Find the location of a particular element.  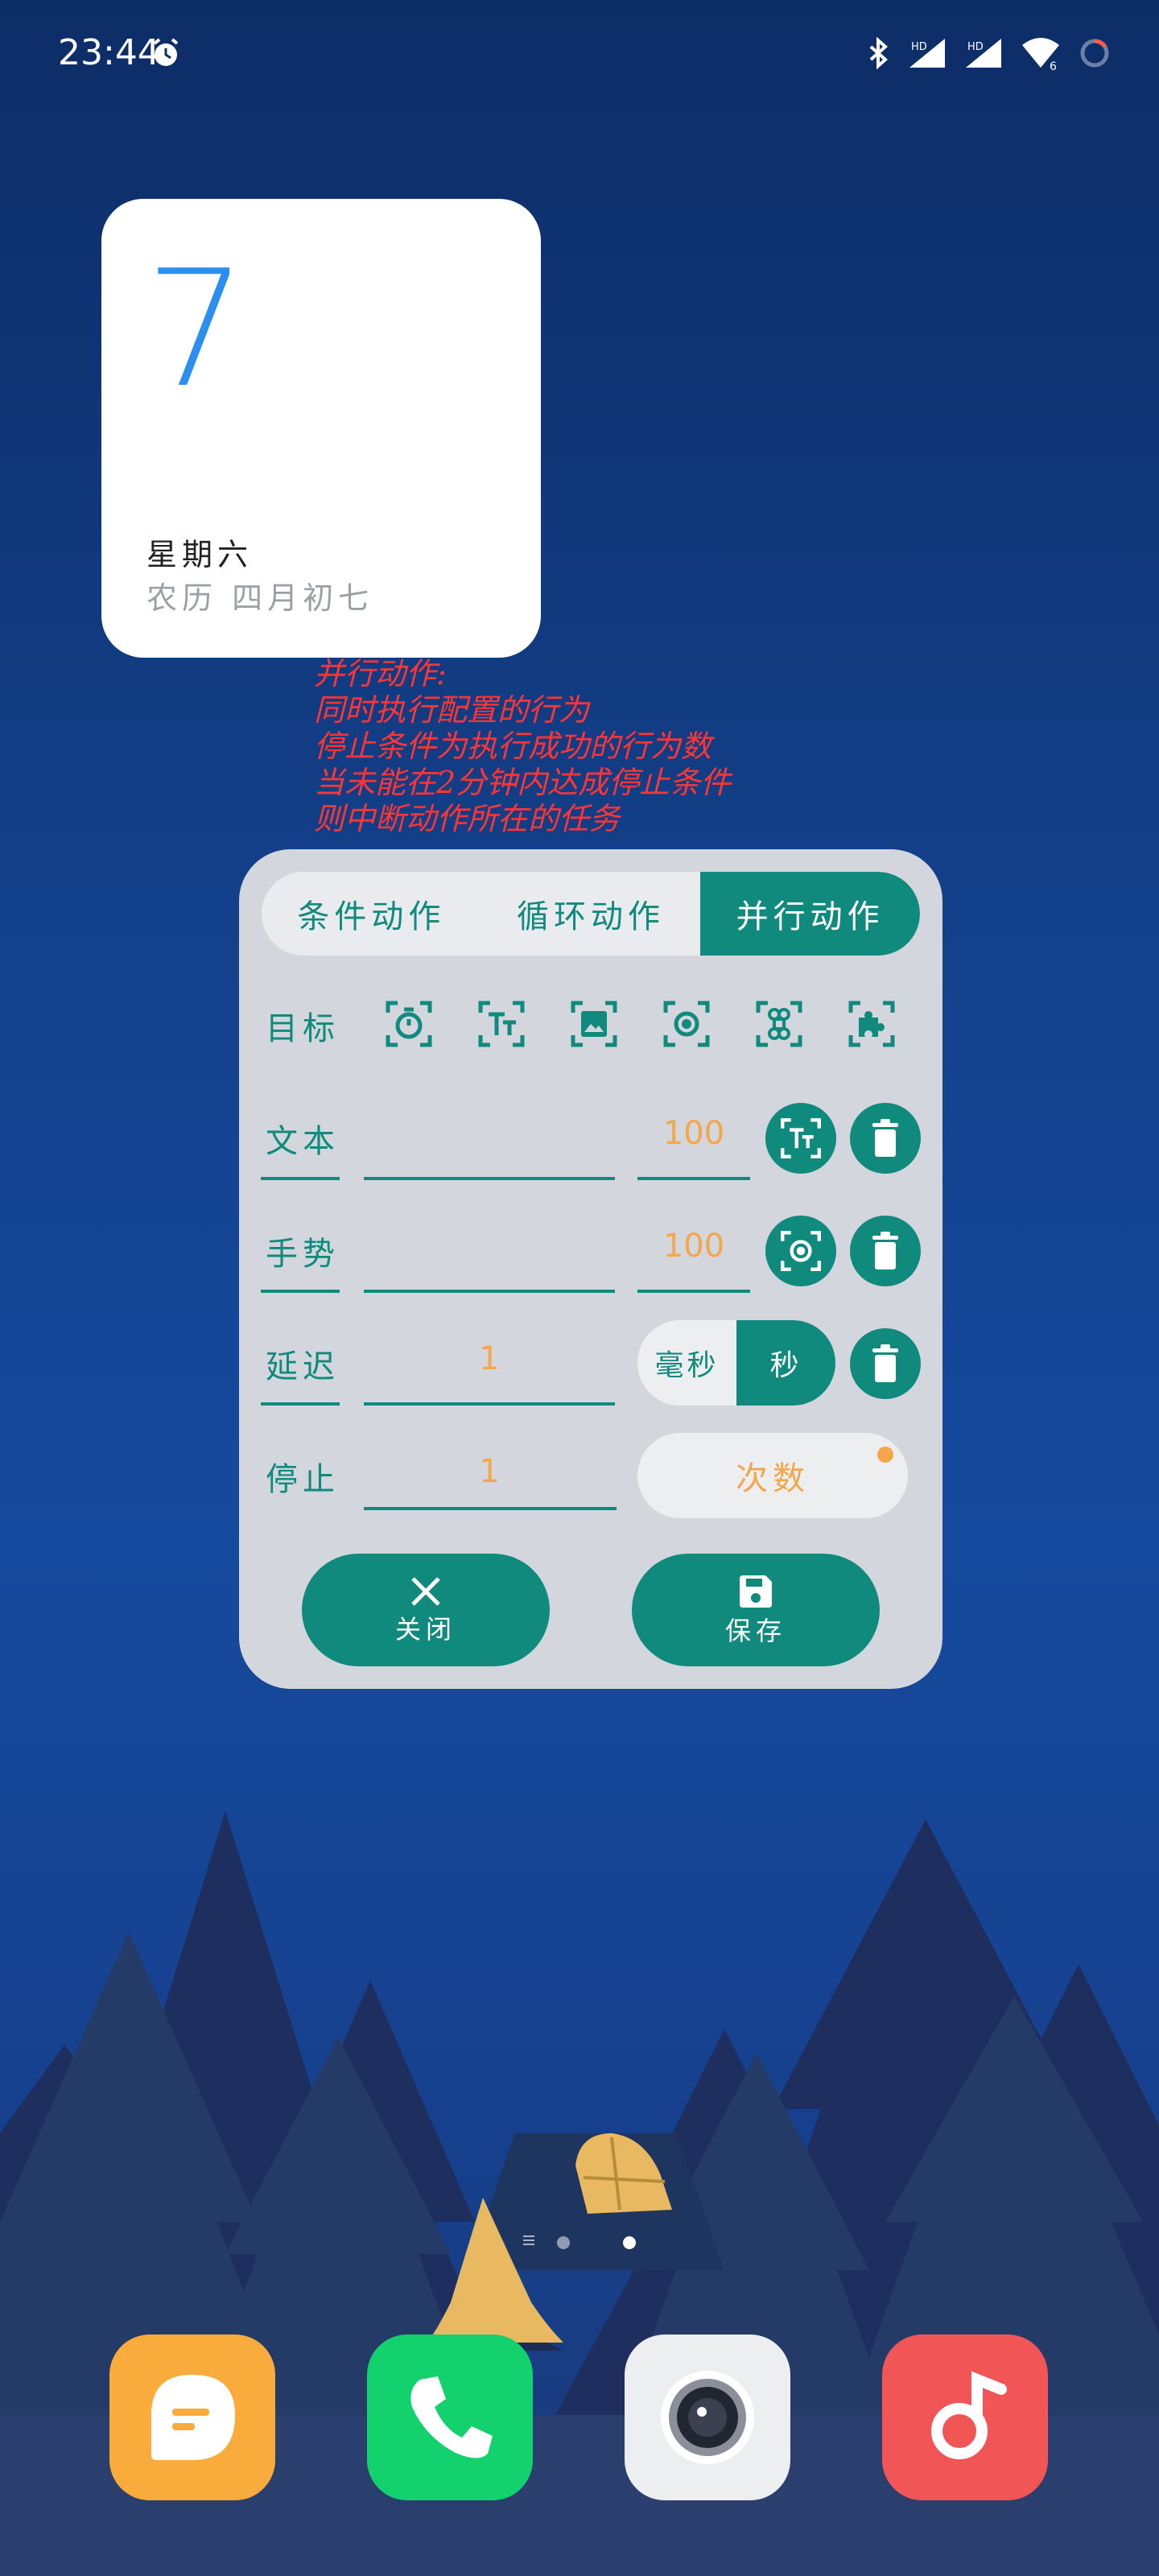

status-icons: HD HD 6 is located at coordinates (988, 53).